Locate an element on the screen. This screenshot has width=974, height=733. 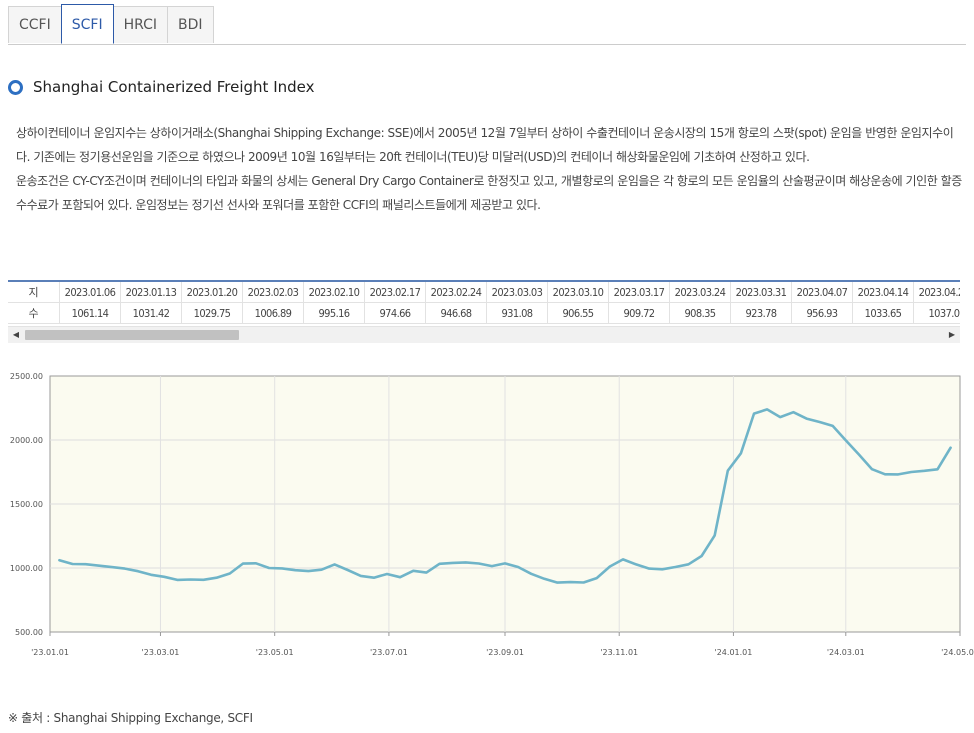
table-value-cell: 923.78 is located at coordinates (761, 313).